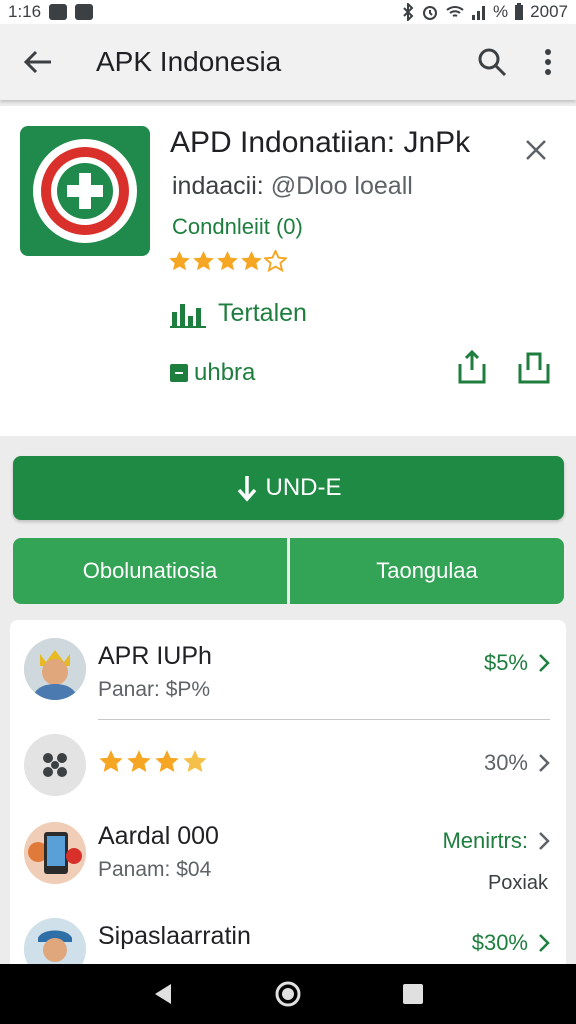 The width and height of the screenshot is (576, 1024). What do you see at coordinates (84, 12) in the screenshot?
I see `app-notification-icon` at bounding box center [84, 12].